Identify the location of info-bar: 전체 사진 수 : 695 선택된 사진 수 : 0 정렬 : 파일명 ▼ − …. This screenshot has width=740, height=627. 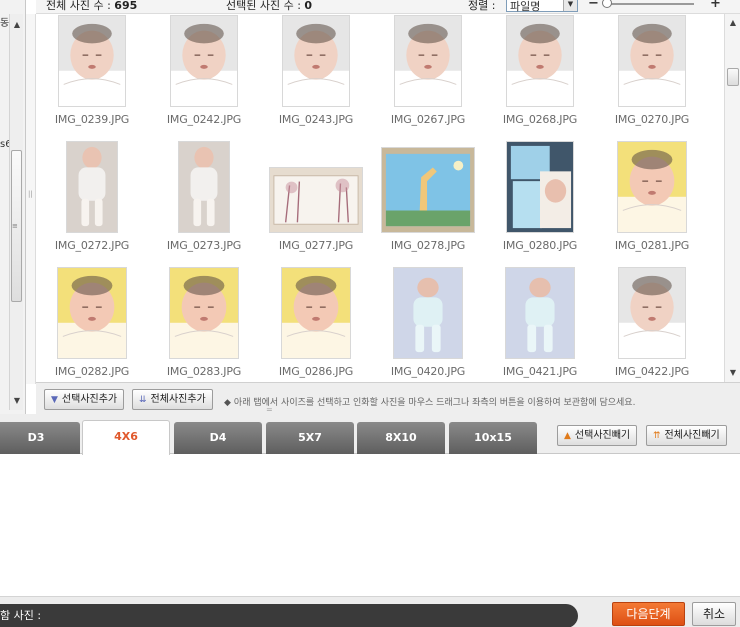
(388, 7).